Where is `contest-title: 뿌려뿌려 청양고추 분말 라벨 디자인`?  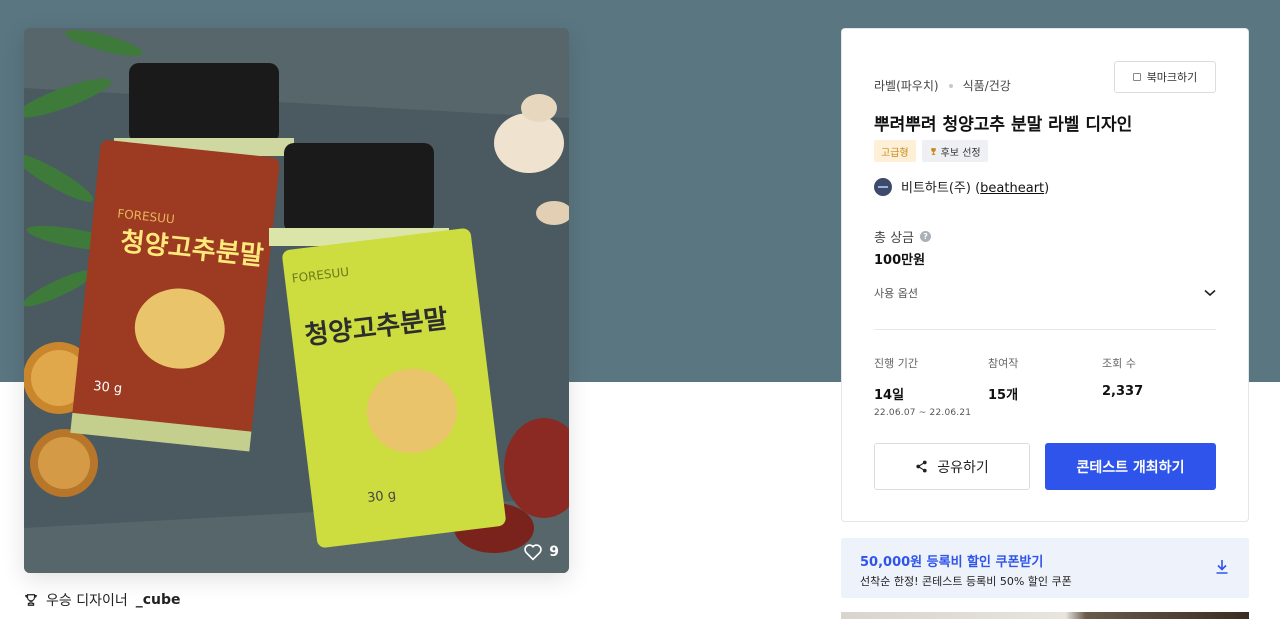
contest-title: 뿌려뿌려 청양고추 분말 라벨 디자인 is located at coordinates (1003, 125).